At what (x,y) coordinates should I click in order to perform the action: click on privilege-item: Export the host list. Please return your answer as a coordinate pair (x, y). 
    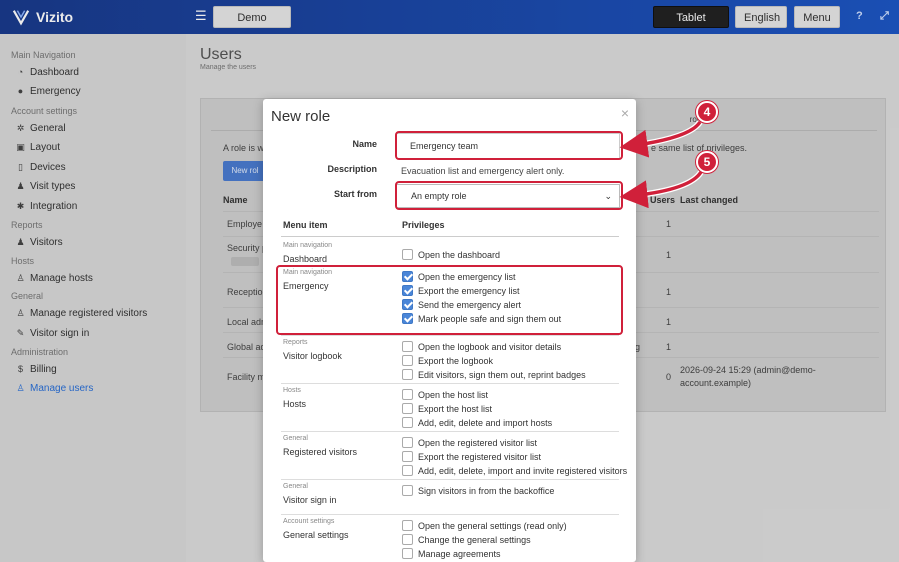
    Looking at the image, I should click on (447, 408).